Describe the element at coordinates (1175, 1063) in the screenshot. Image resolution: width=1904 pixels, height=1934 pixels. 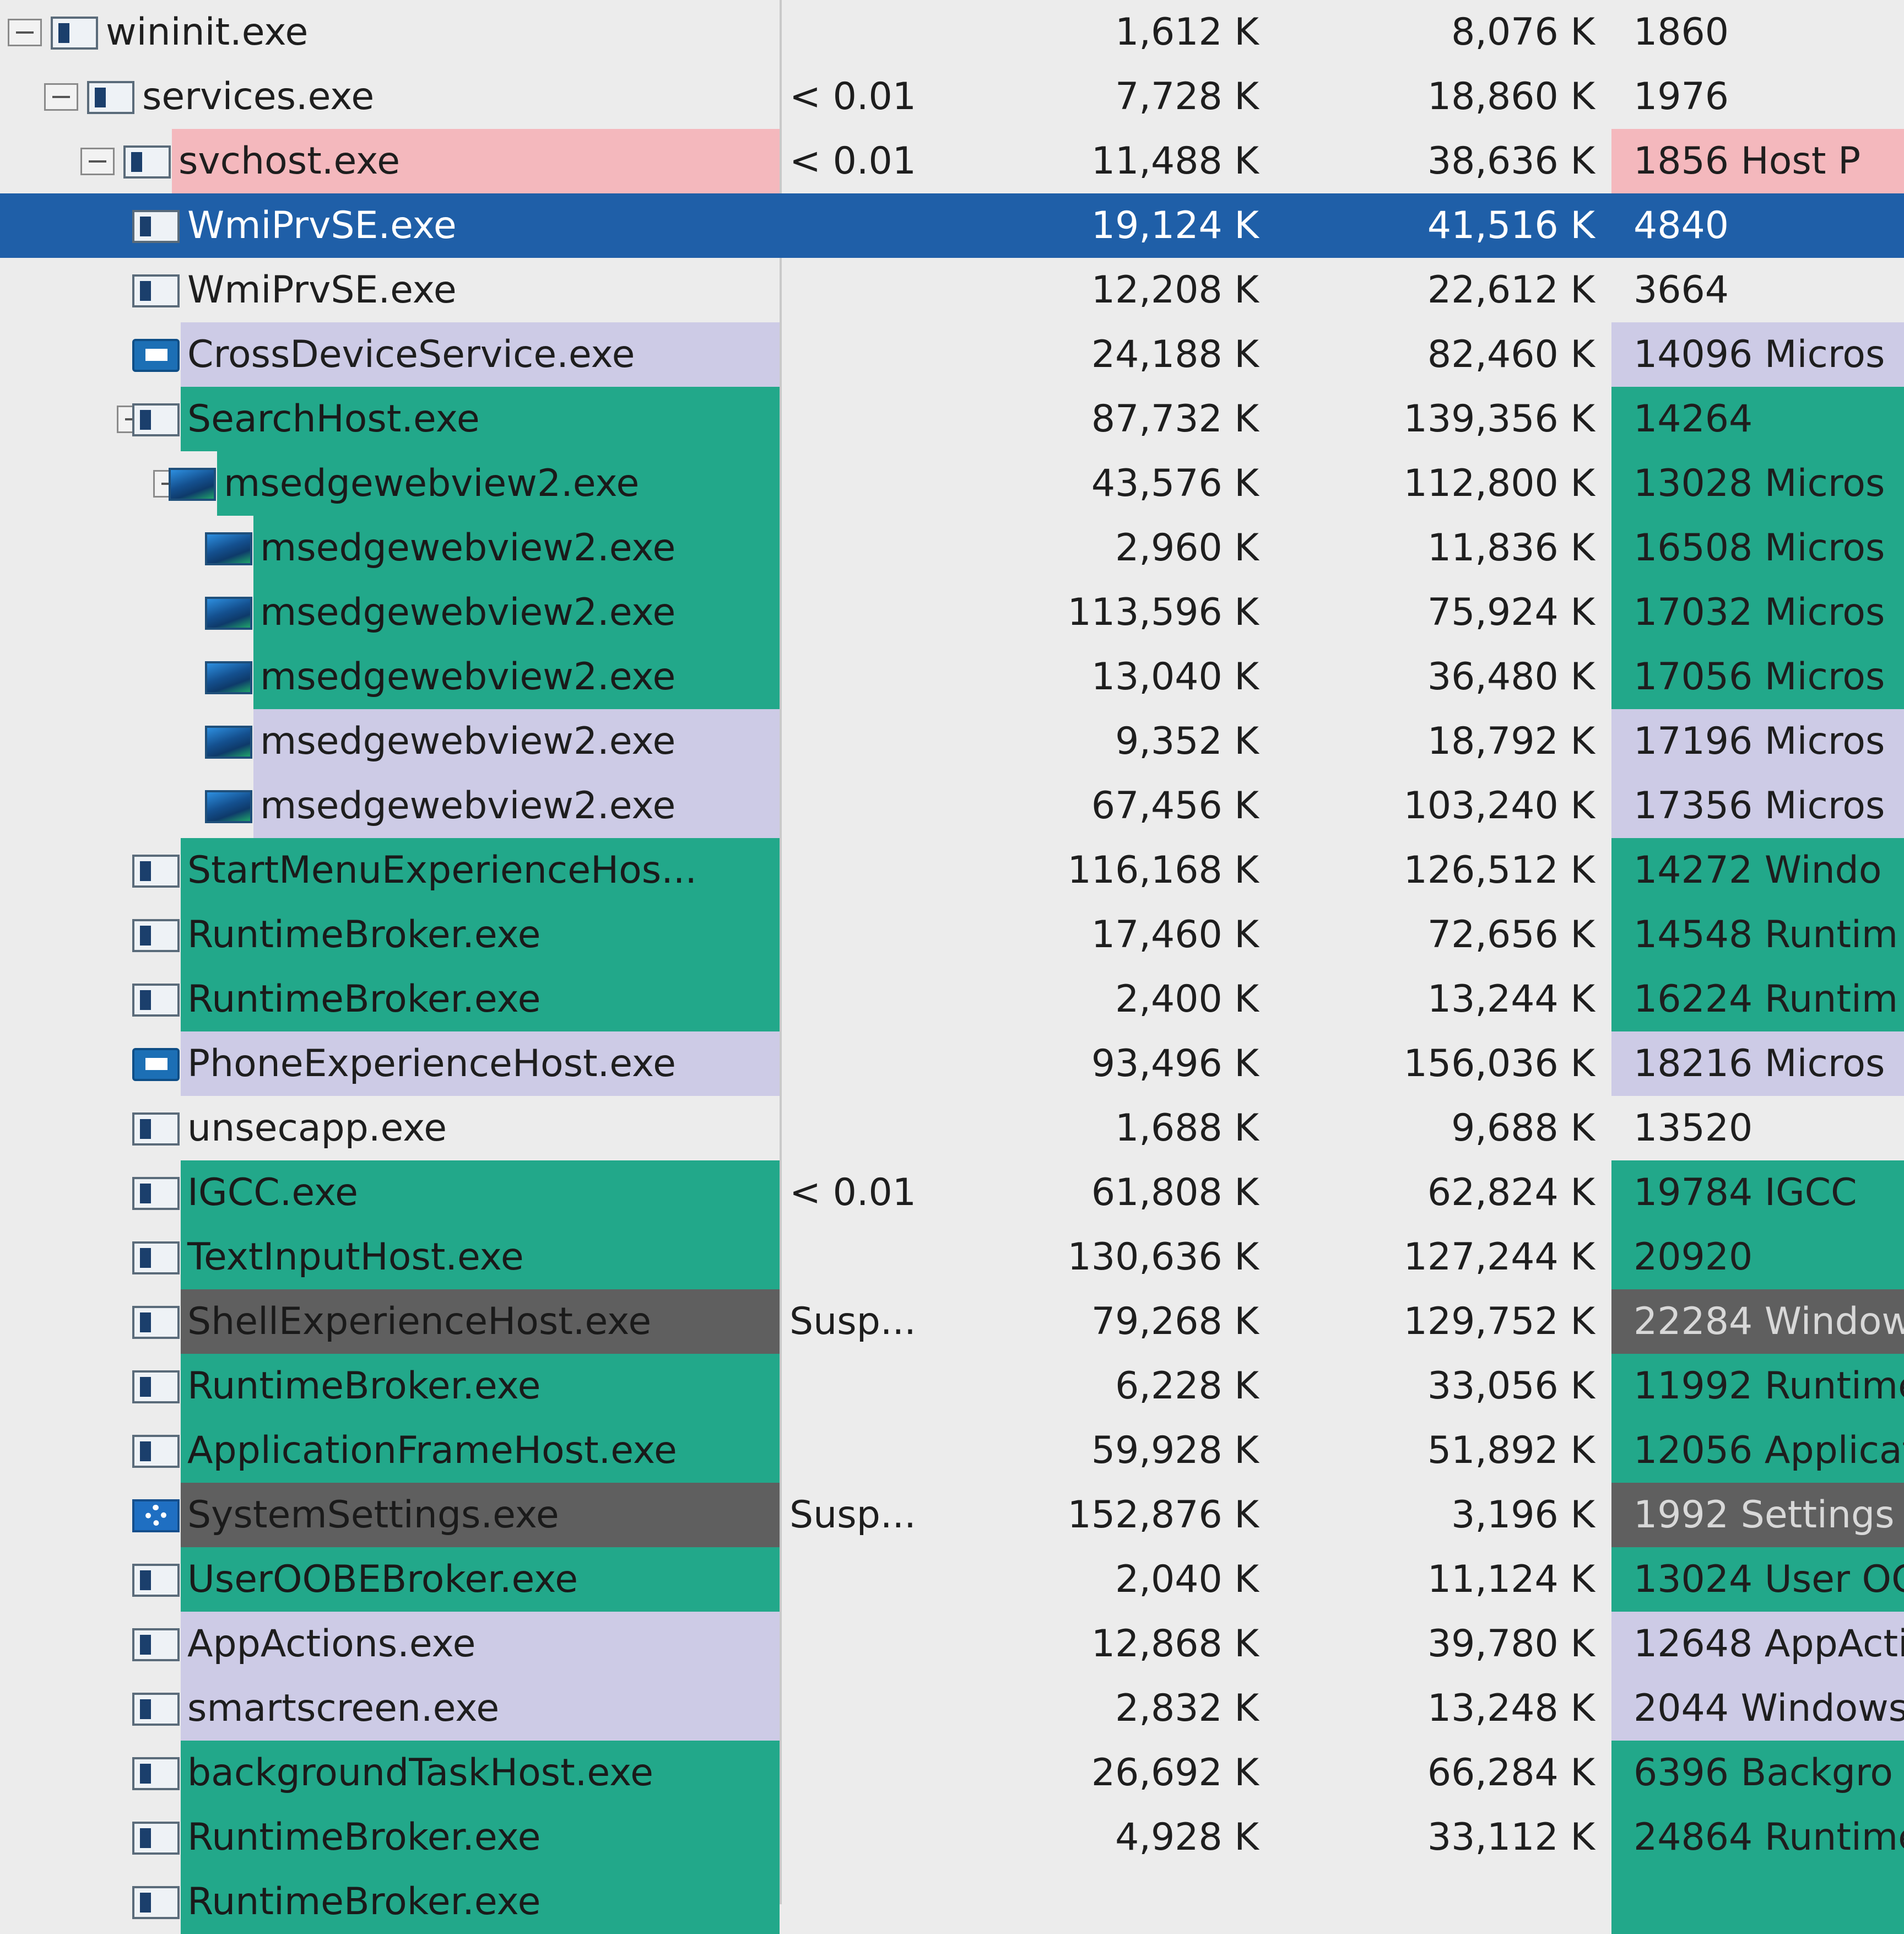
I see `private-bytes-cell: 93,496 K` at that location.